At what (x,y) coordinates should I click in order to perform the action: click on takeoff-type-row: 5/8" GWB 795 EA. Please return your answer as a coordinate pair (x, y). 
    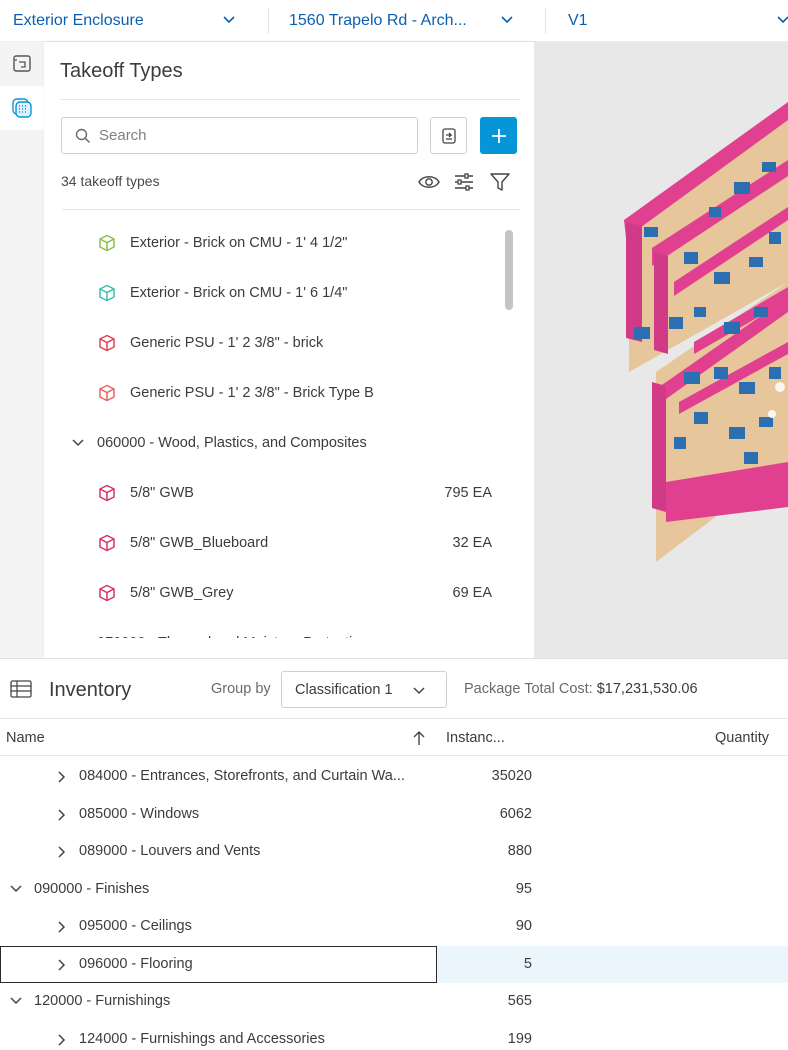
    Looking at the image, I should click on (274, 493).